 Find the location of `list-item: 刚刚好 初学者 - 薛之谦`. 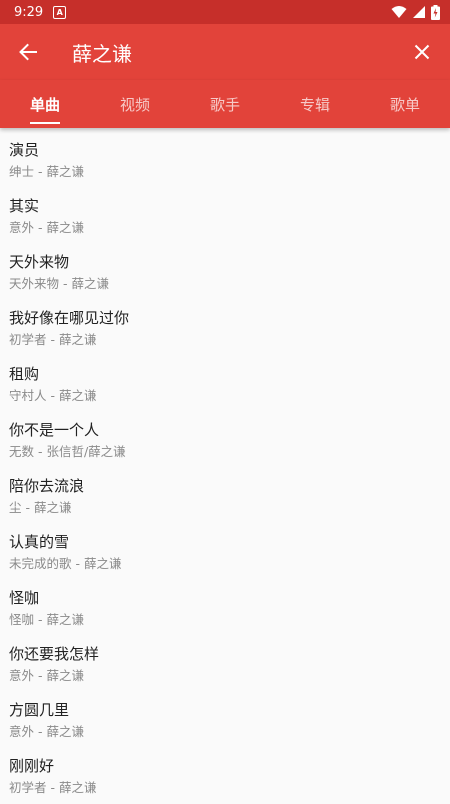

list-item: 刚刚好 初学者 - 薛之谦 is located at coordinates (225, 776).